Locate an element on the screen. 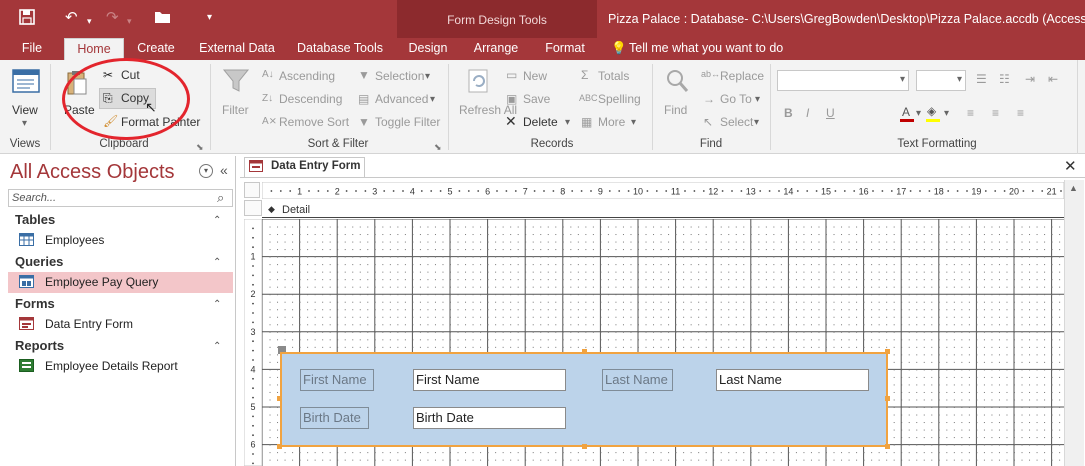 The image size is (1085, 466). section-queries: Queries is located at coordinates (39, 261).